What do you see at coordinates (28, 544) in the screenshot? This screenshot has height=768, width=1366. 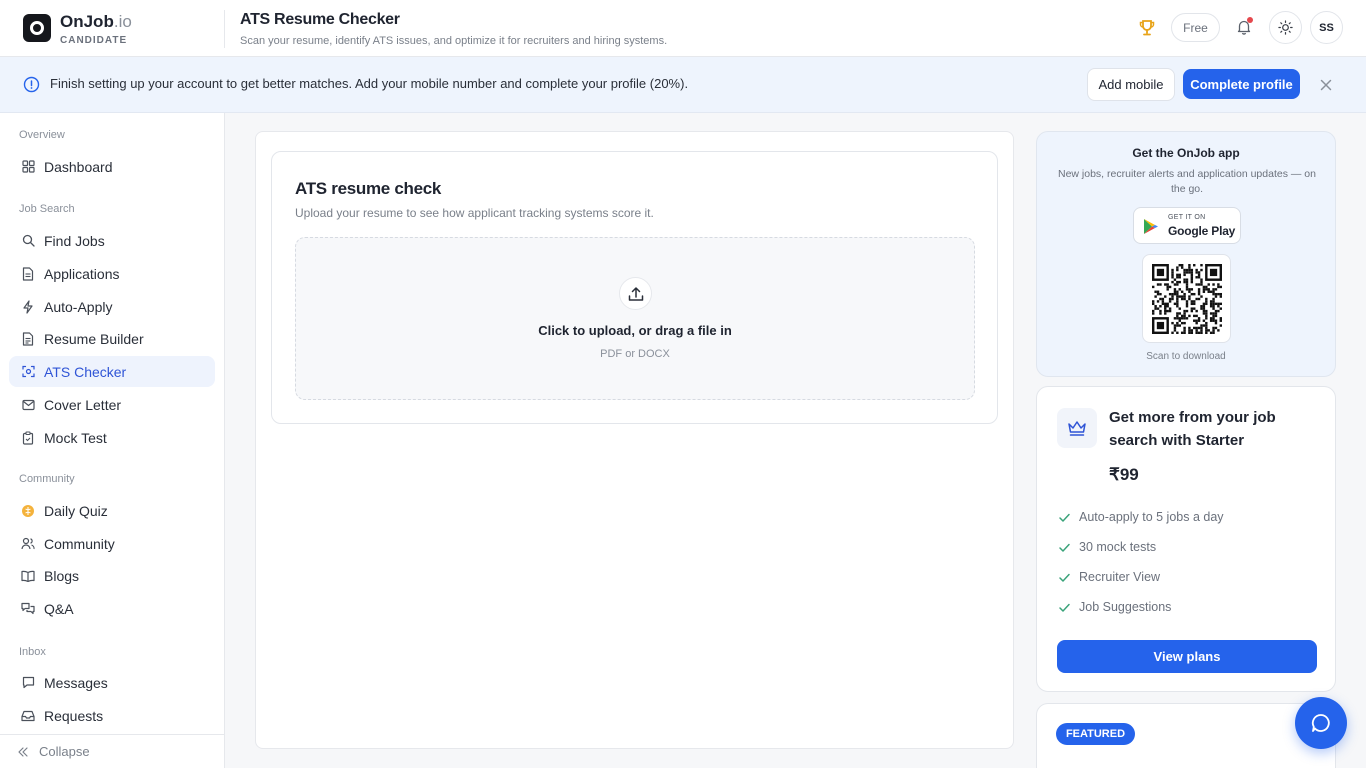 I see `users-icon` at bounding box center [28, 544].